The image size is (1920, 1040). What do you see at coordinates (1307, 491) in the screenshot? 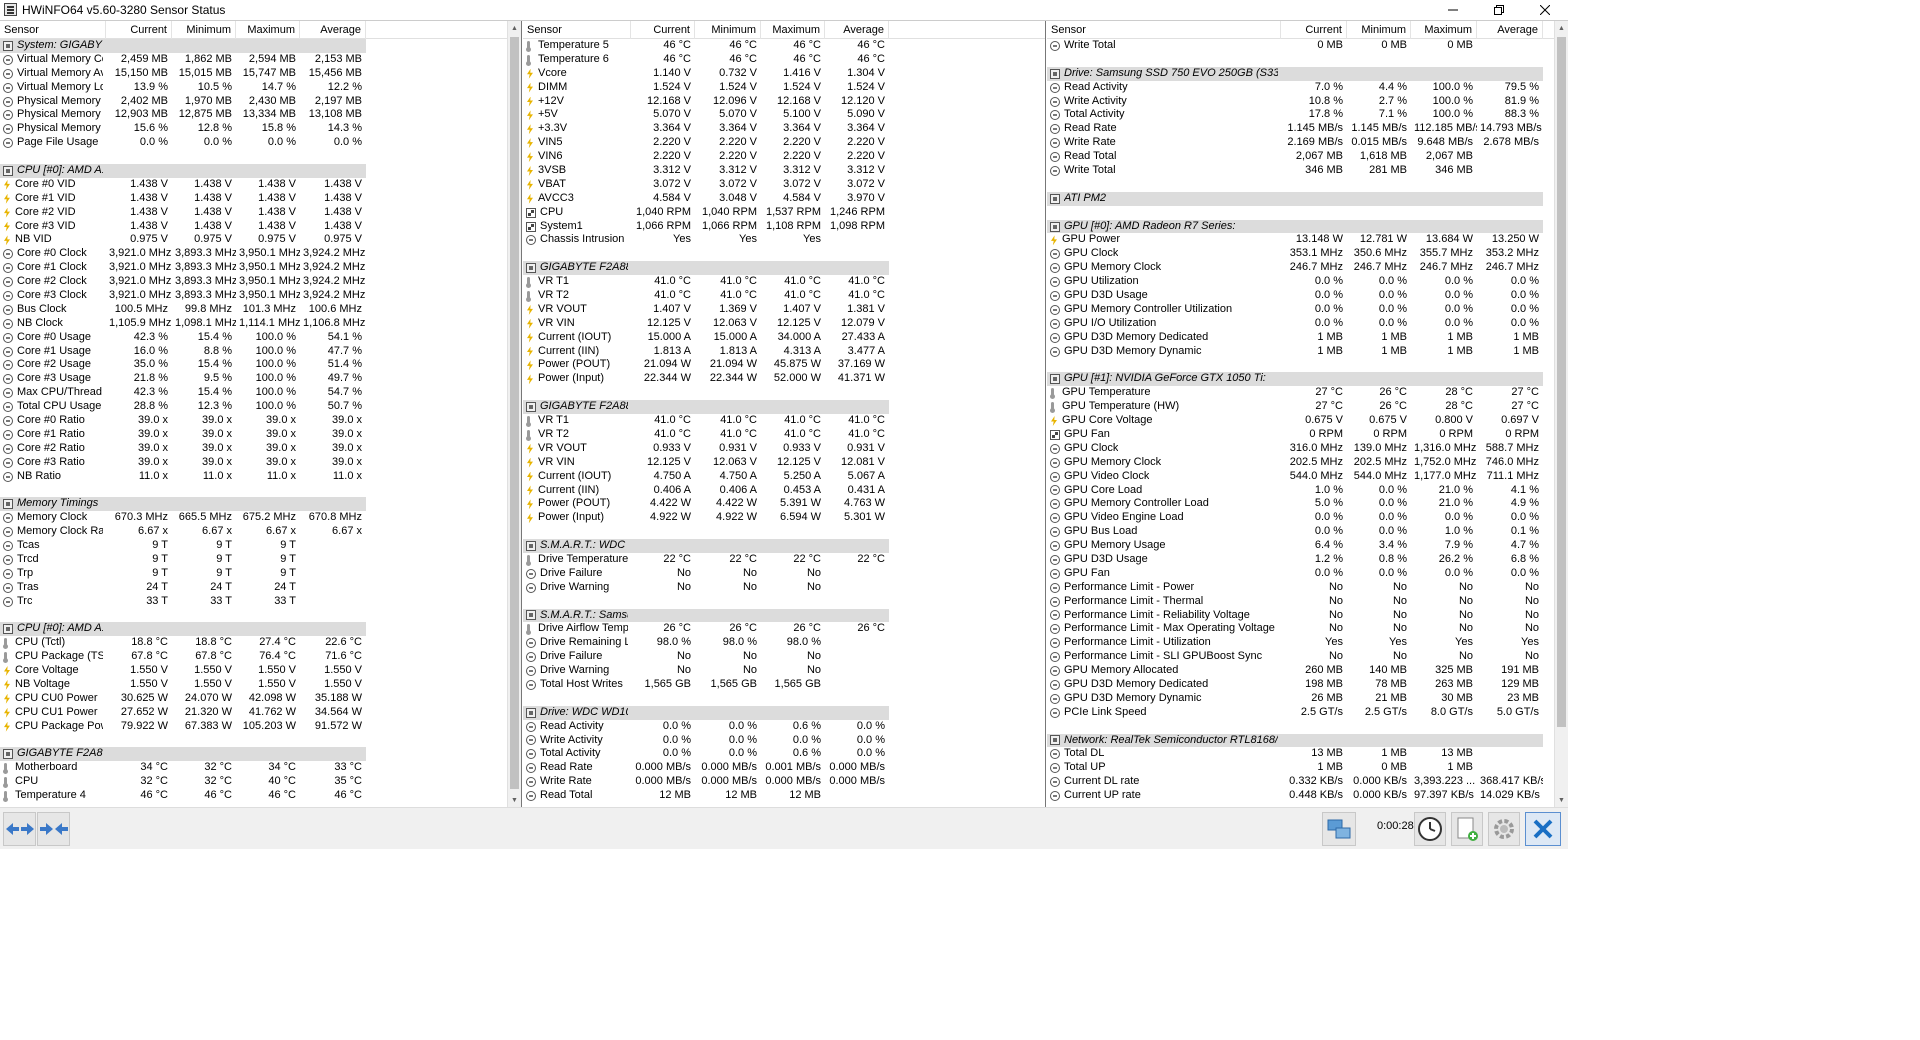
I see `sensor-row: GPU Core Load 1.0 % 0.0 % 21.0 % 4.1 %` at bounding box center [1307, 491].